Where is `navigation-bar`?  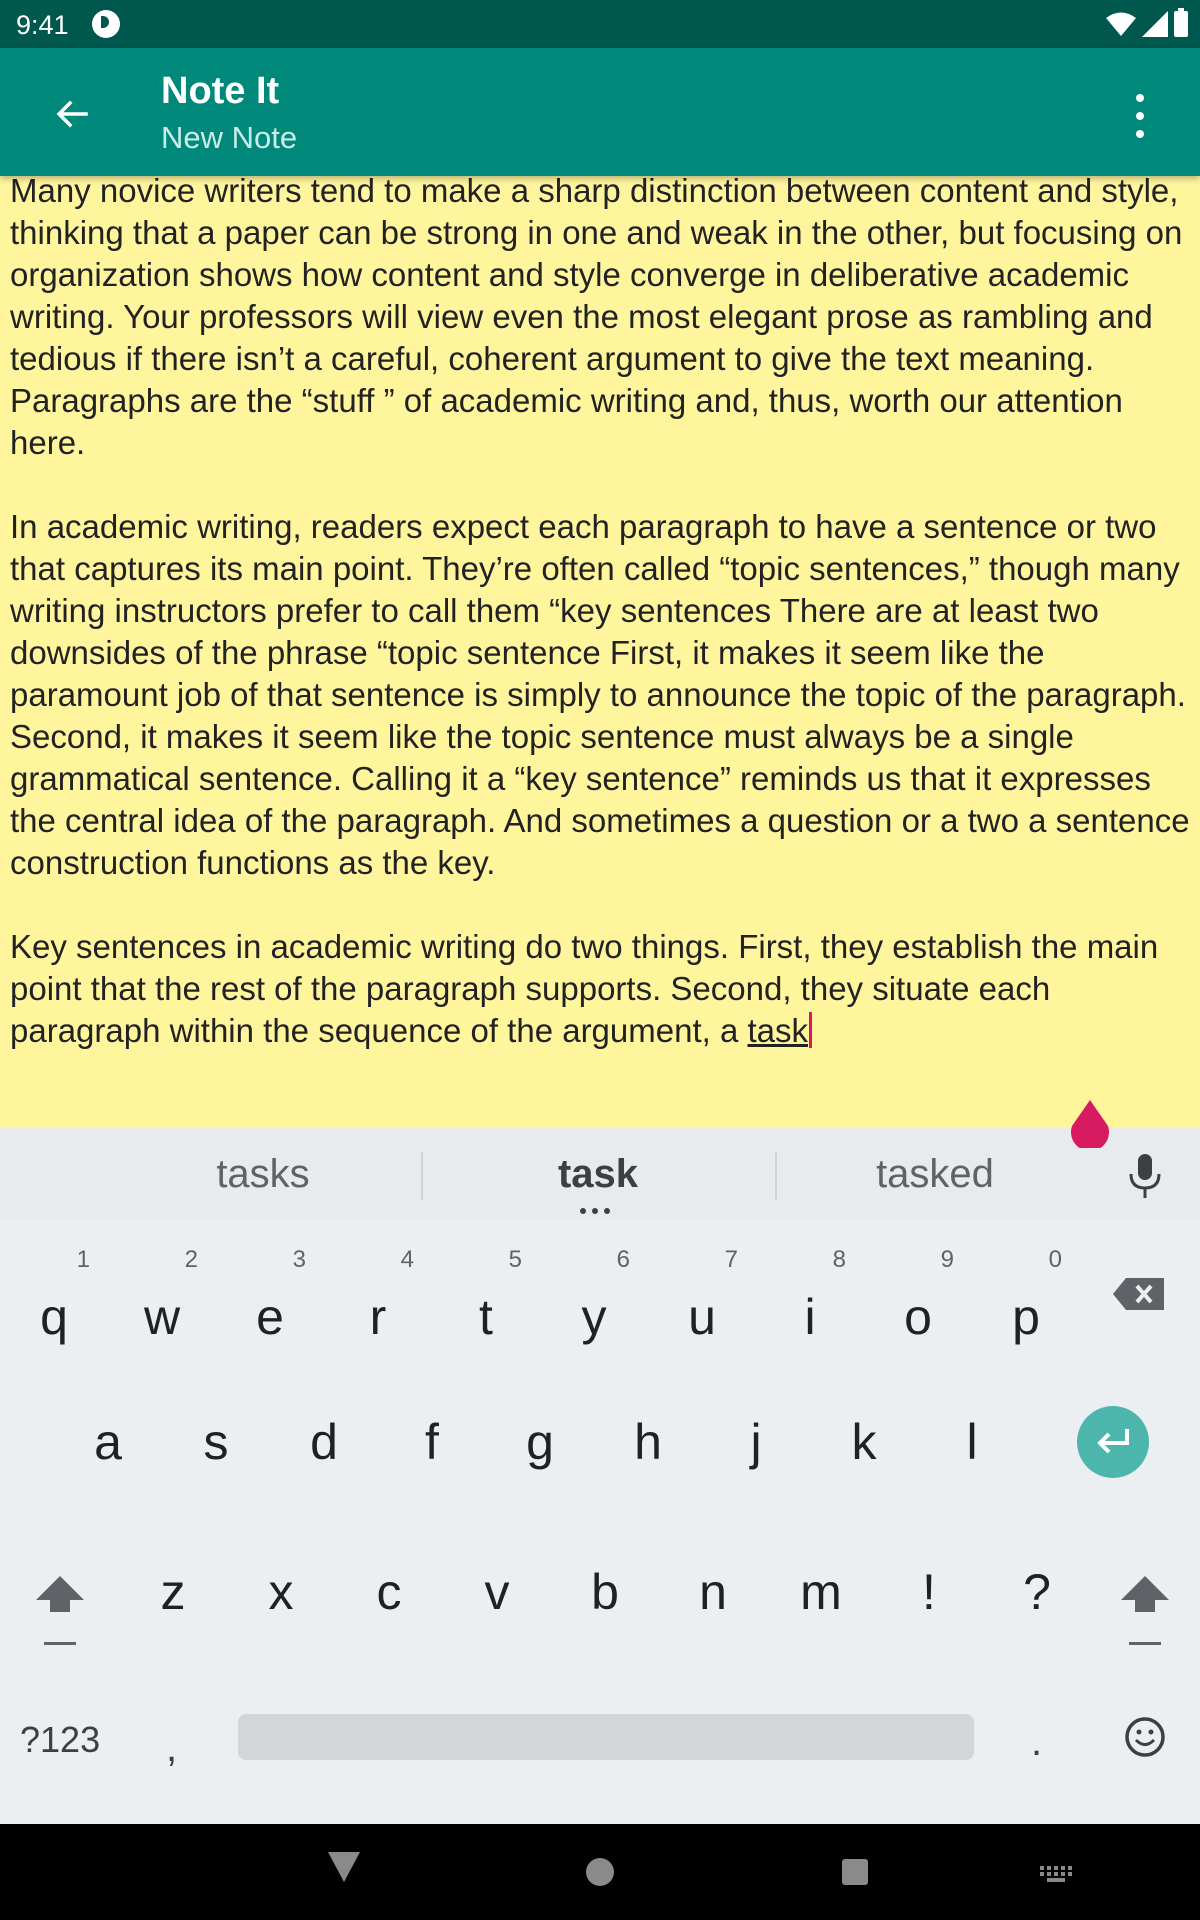
navigation-bar is located at coordinates (600, 1872).